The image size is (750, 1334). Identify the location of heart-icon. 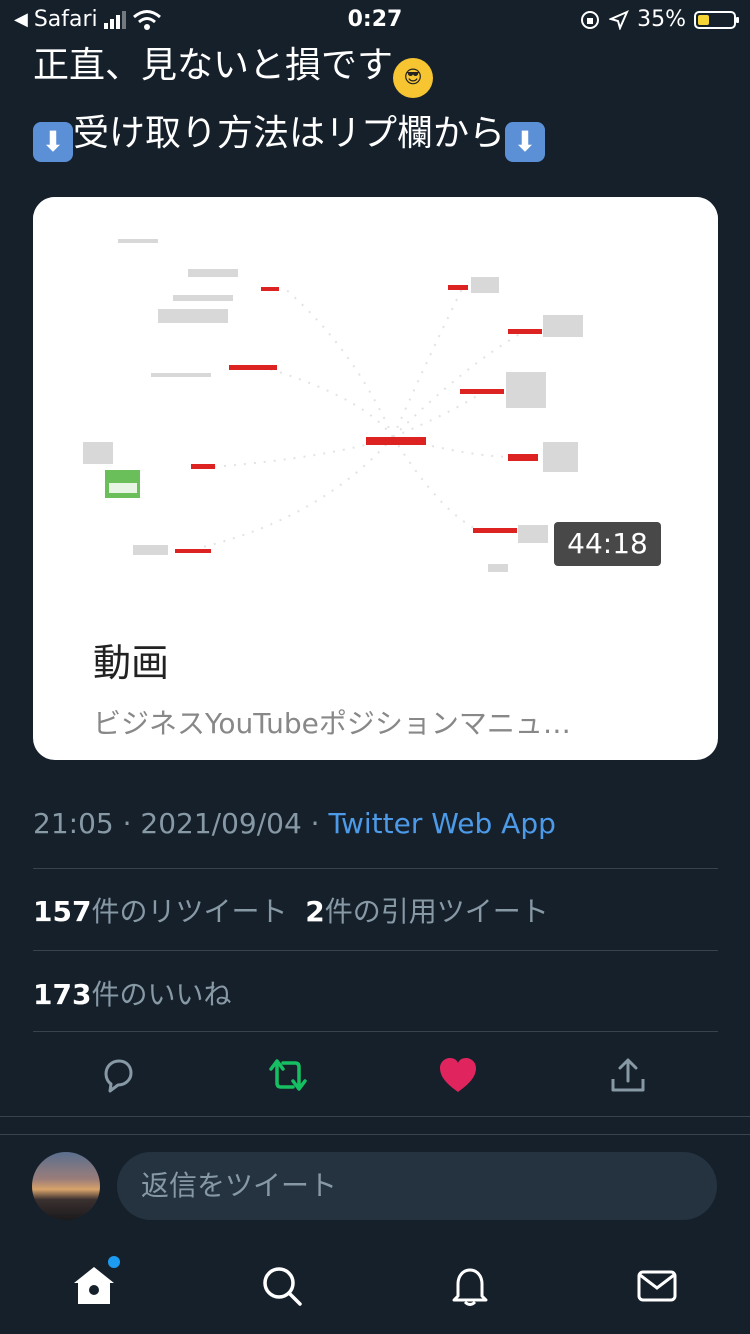
(458, 1075).